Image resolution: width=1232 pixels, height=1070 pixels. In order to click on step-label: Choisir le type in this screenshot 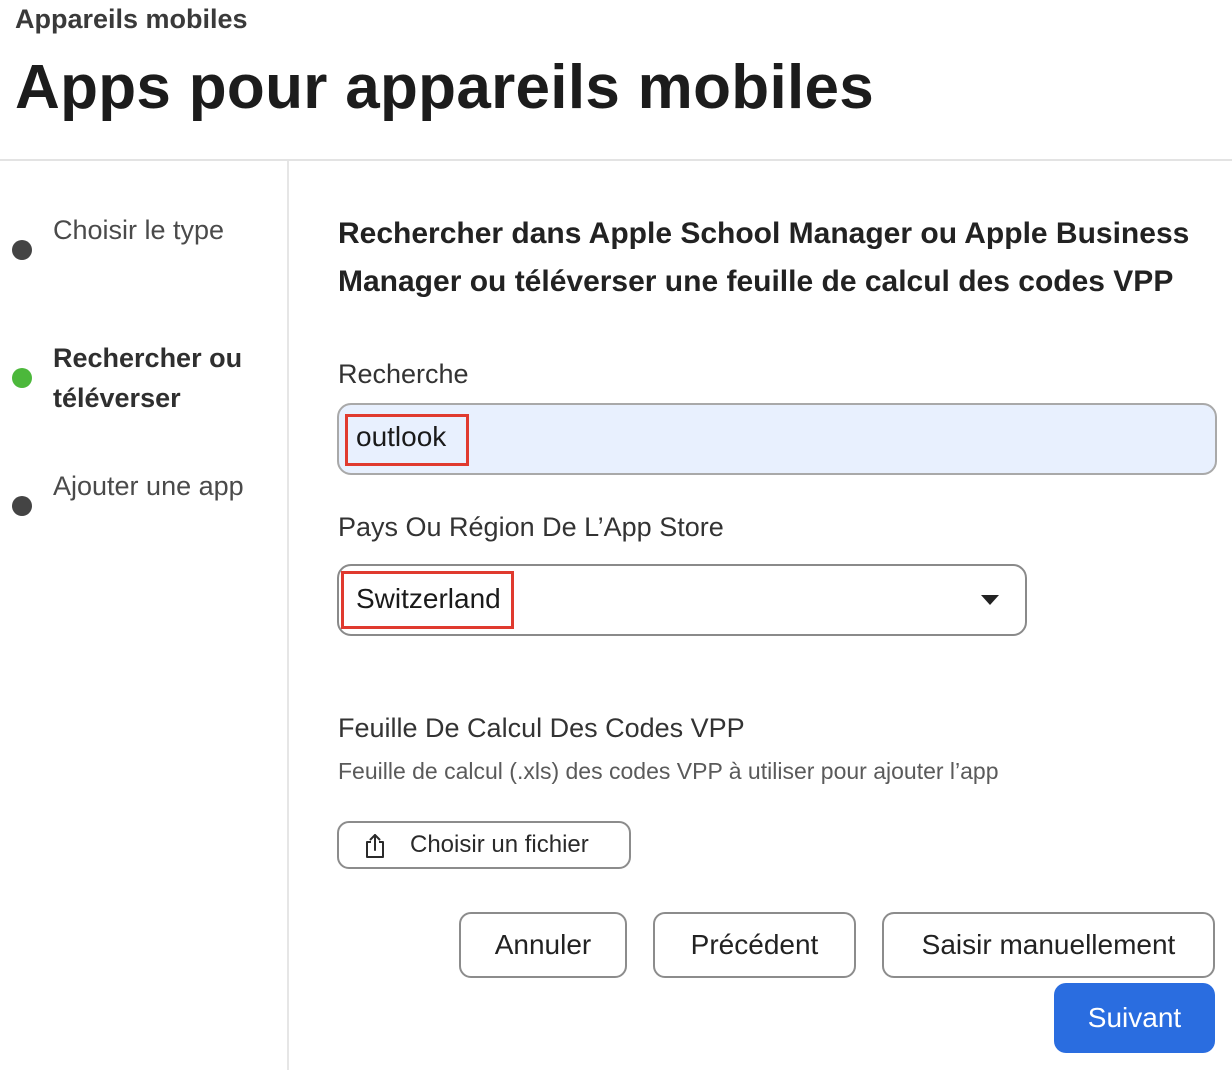, I will do `click(139, 230)`.